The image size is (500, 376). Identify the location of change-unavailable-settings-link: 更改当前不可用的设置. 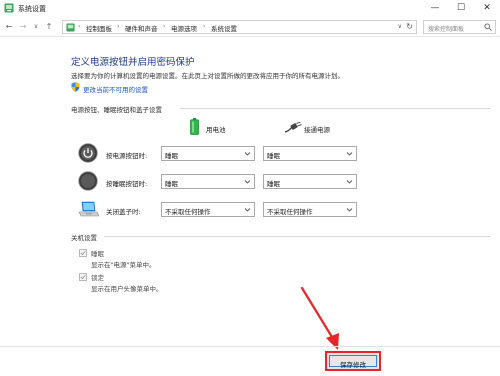
(115, 89).